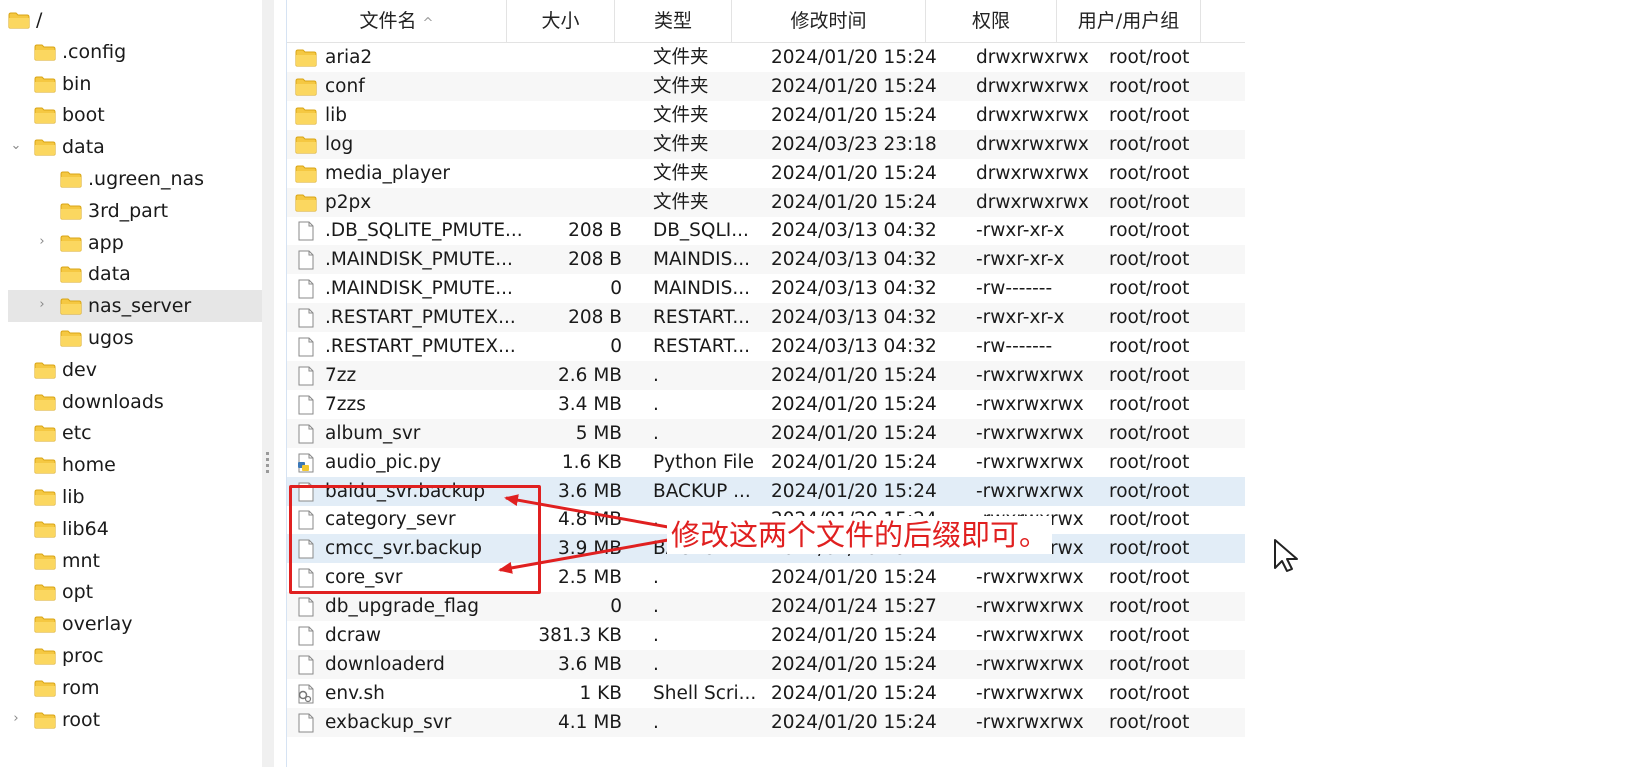 This screenshot has height=767, width=1629. What do you see at coordinates (77, 83) in the screenshot?
I see `tree-item-label: bin` at bounding box center [77, 83].